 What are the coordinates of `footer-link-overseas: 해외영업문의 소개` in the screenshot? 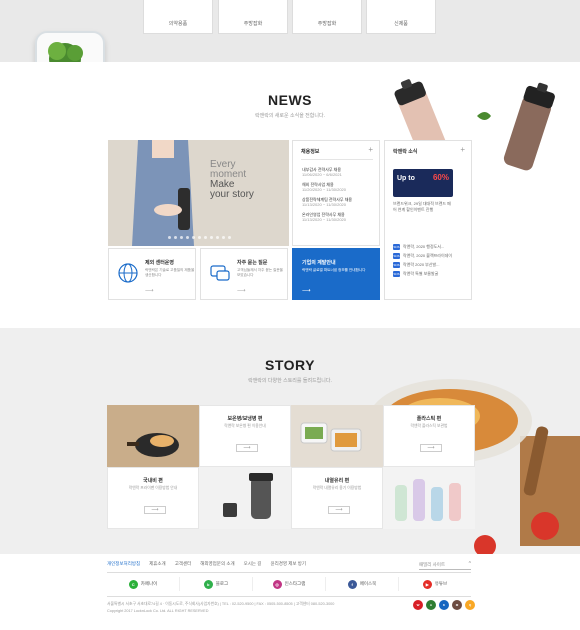 It's located at (217, 564).